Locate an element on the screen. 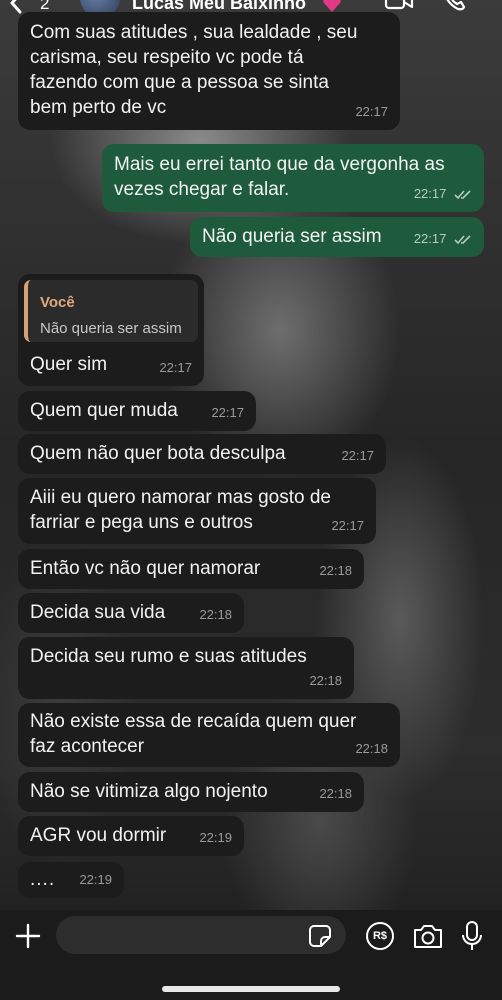  message-input is located at coordinates (201, 935).